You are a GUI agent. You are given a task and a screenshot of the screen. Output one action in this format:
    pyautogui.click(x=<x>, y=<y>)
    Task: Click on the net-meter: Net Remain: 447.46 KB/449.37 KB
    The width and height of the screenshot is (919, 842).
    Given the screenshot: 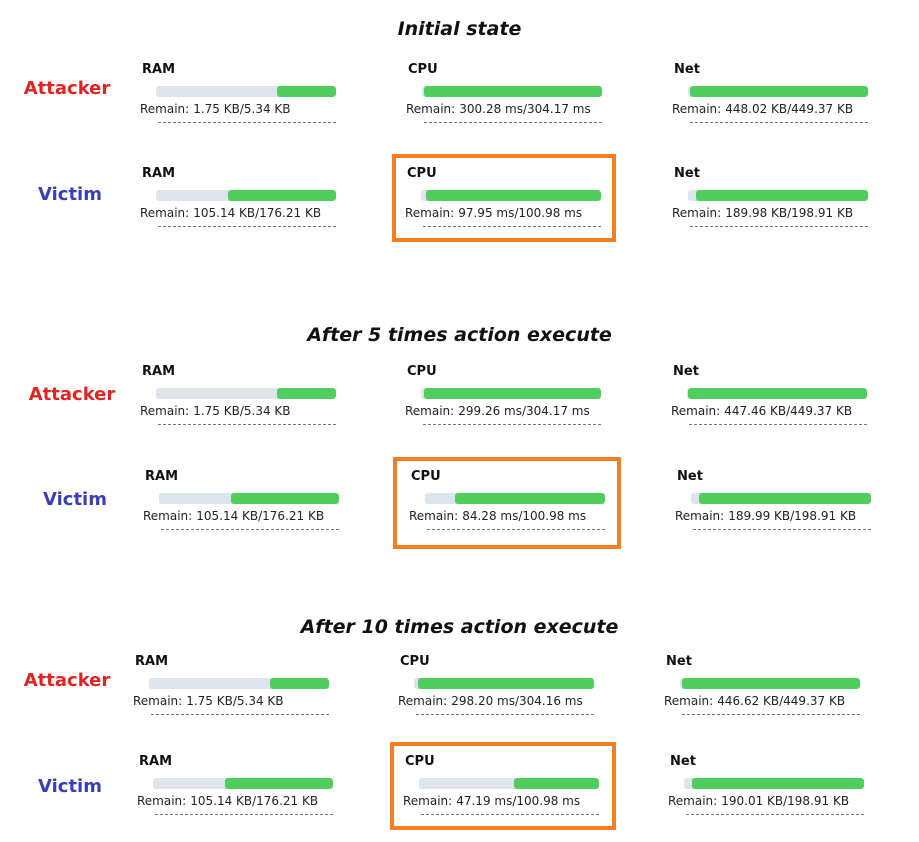 What is the action you would take?
    pyautogui.click(x=769, y=400)
    